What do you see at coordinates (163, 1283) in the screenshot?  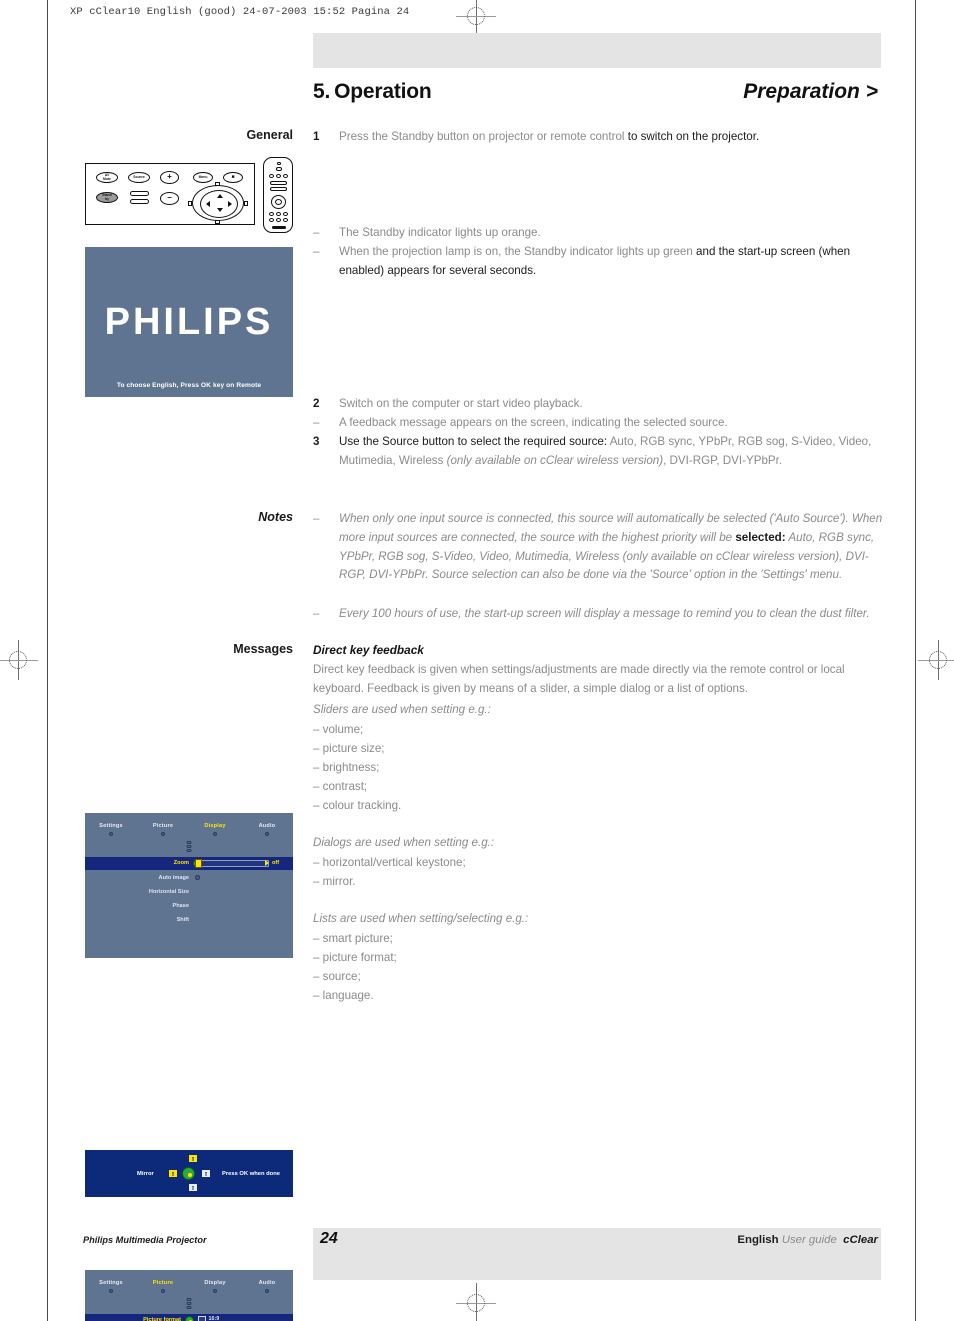 I see `osd-tab-label: Picture` at bounding box center [163, 1283].